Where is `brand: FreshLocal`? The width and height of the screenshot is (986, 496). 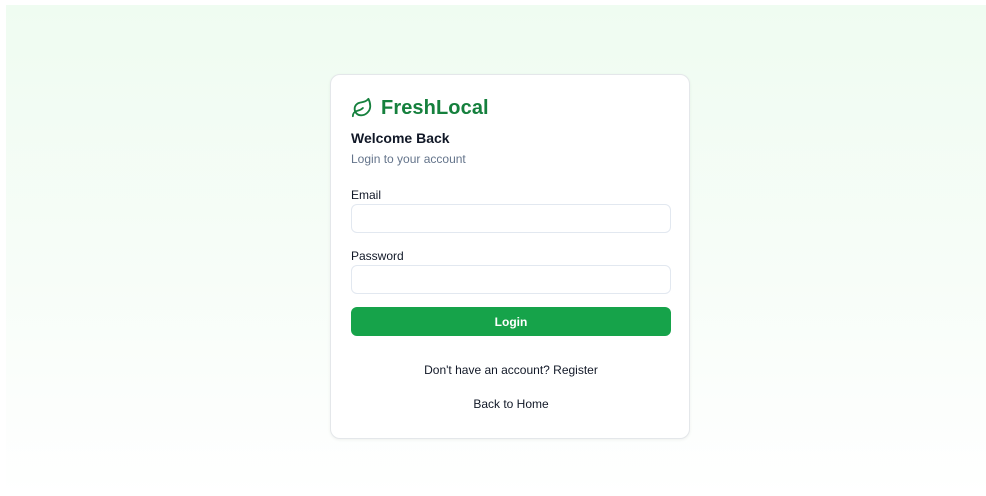 brand: FreshLocal is located at coordinates (420, 108).